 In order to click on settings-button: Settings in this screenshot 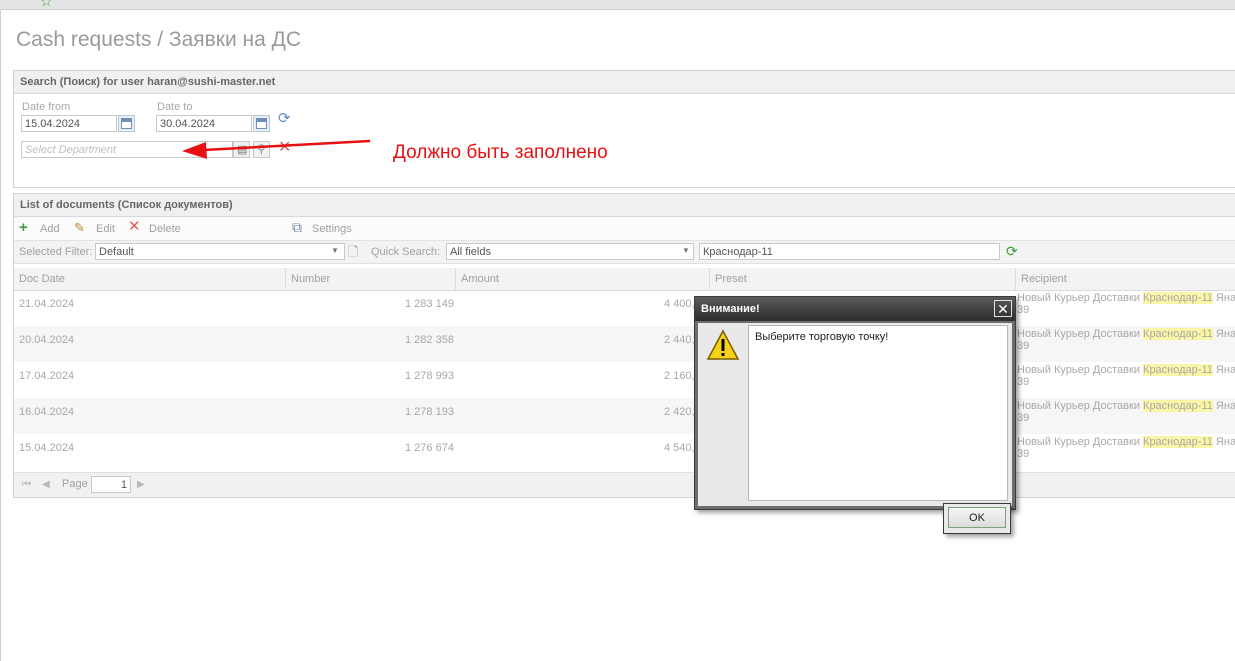, I will do `click(332, 229)`.